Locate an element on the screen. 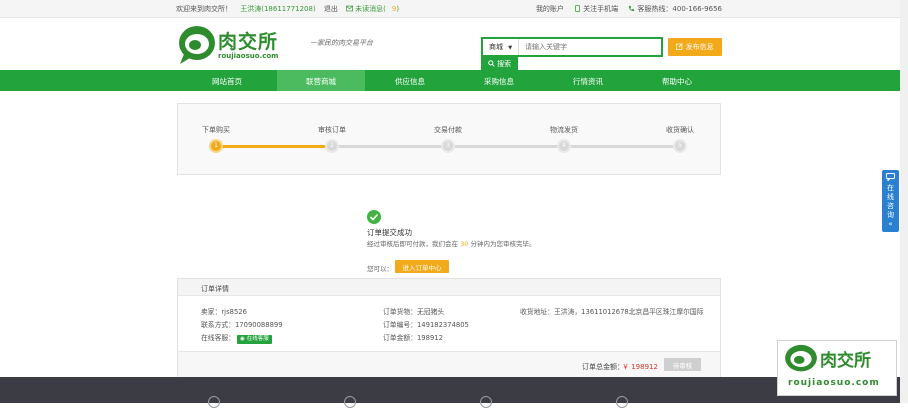 This screenshot has width=908, height=408. page-scrollbar is located at coordinates (904, 201).